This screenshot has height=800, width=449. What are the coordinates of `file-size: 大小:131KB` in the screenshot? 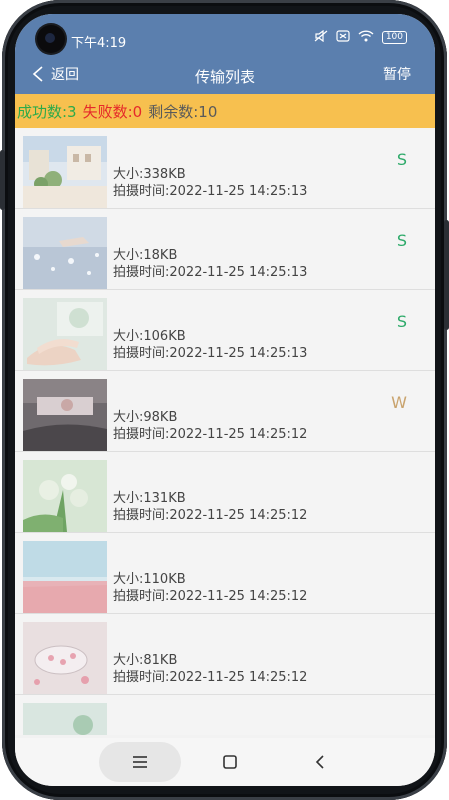 It's located at (149, 498).